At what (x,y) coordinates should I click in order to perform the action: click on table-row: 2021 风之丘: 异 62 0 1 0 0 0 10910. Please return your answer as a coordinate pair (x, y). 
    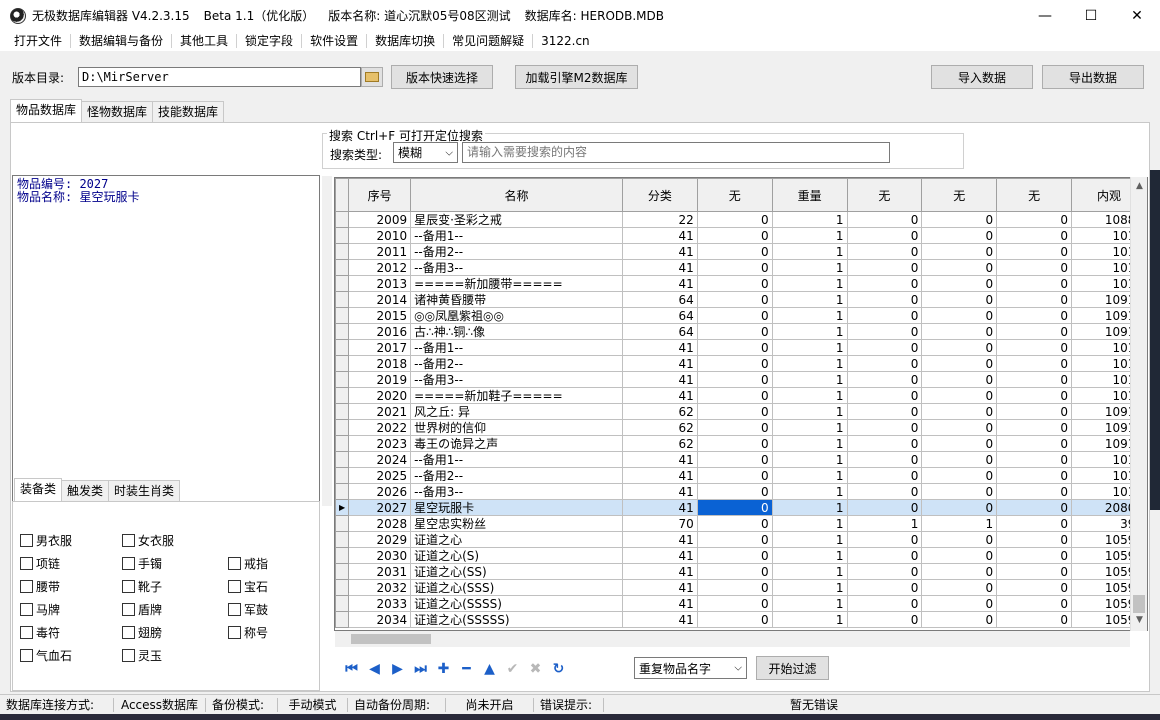
    Looking at the image, I should click on (741, 411).